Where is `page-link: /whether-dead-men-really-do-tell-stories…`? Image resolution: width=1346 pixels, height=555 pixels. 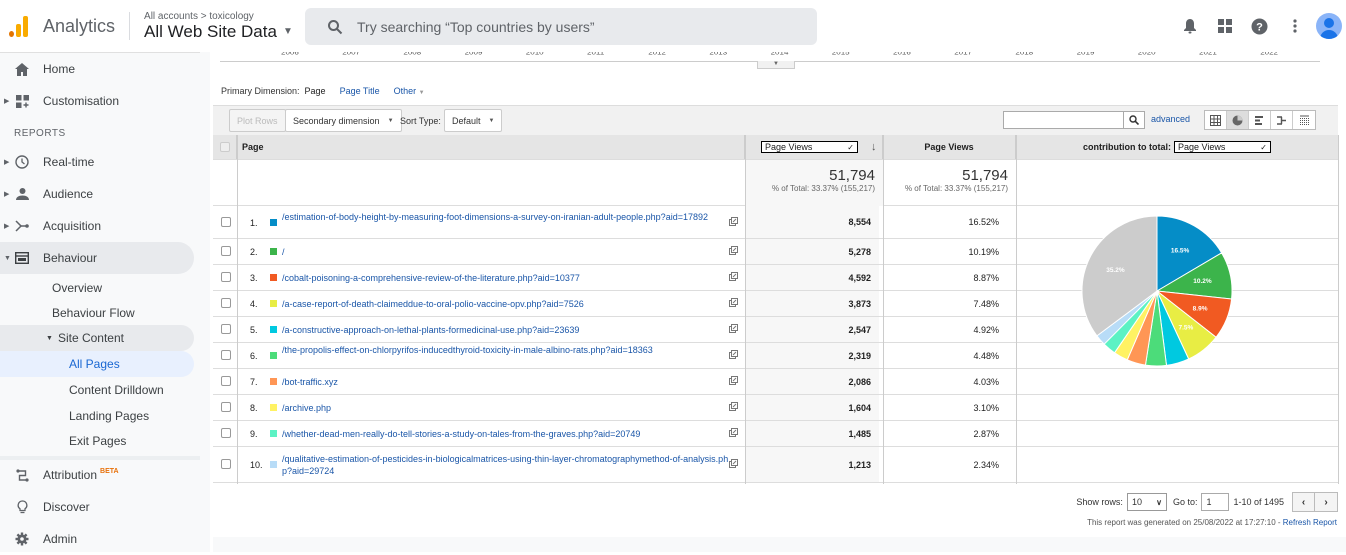 page-link: /whether-dead-men-really-do-tell-stories… is located at coordinates (507, 434).